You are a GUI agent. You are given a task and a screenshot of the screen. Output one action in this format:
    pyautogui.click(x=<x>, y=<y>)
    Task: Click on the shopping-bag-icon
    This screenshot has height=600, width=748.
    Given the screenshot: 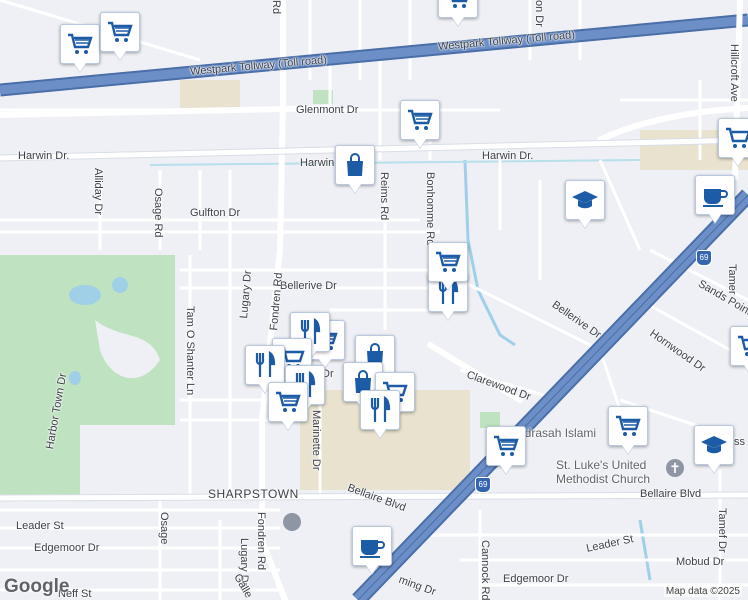 What is the action you would take?
    pyautogui.click(x=355, y=164)
    